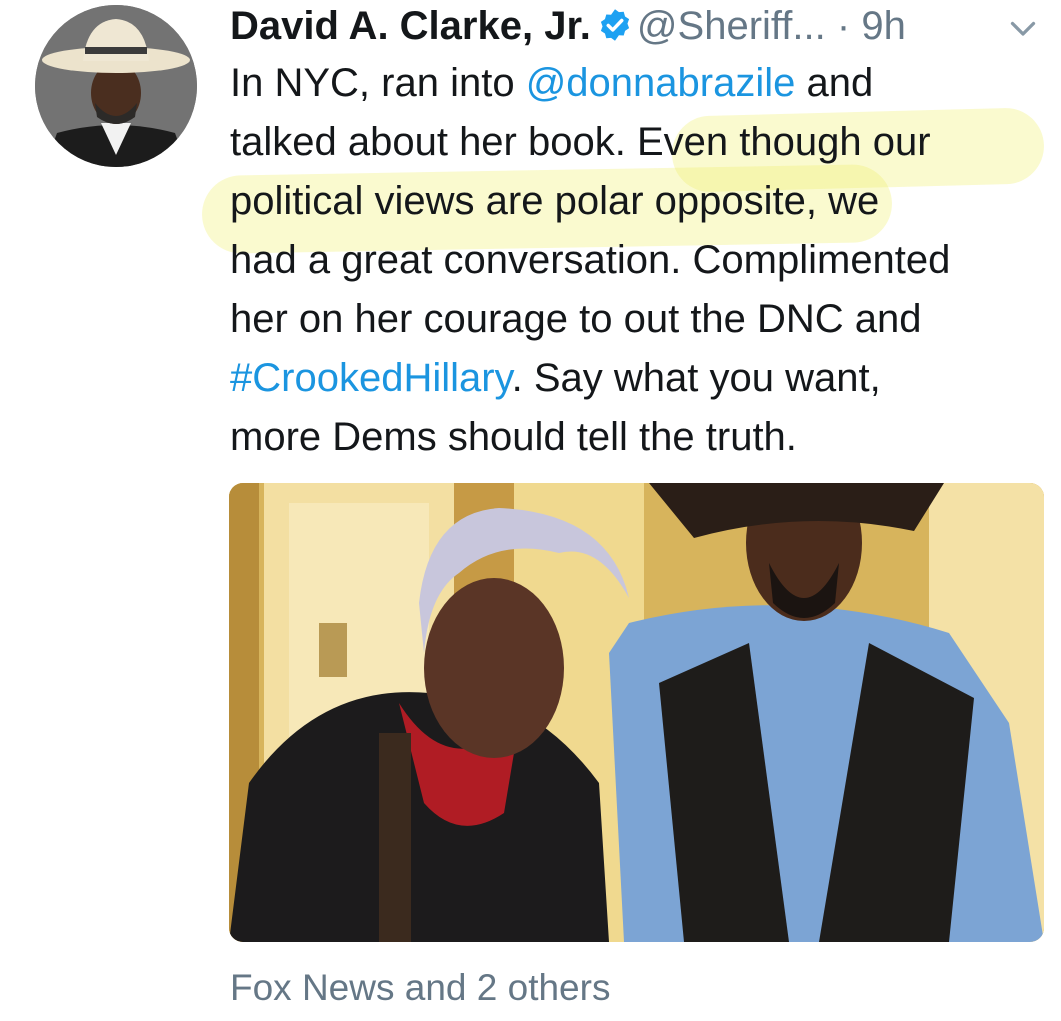 This screenshot has width=1061, height=1021. What do you see at coordinates (378, 83) in the screenshot?
I see `text-segment: In NYC, ran into` at bounding box center [378, 83].